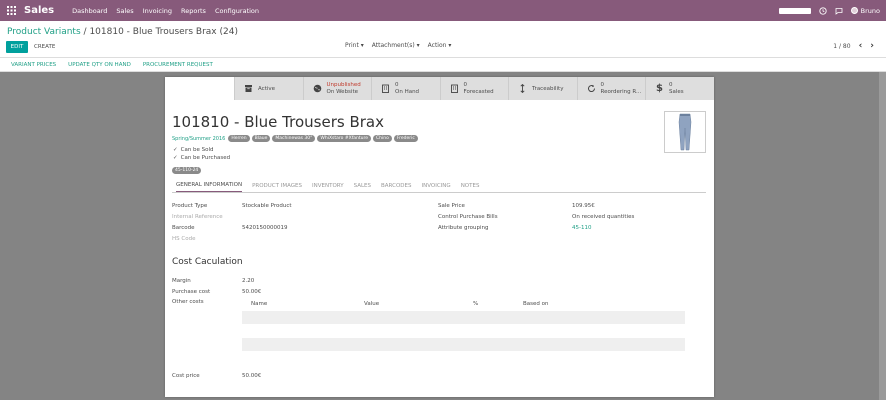  Describe the element at coordinates (475, 304) in the screenshot. I see `column-percent: %` at that location.